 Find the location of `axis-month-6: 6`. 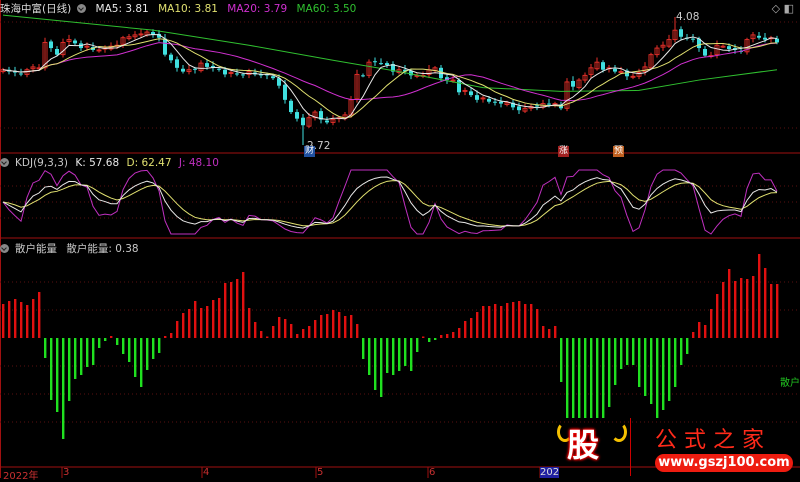

axis-month-6: 6 is located at coordinates (432, 472).